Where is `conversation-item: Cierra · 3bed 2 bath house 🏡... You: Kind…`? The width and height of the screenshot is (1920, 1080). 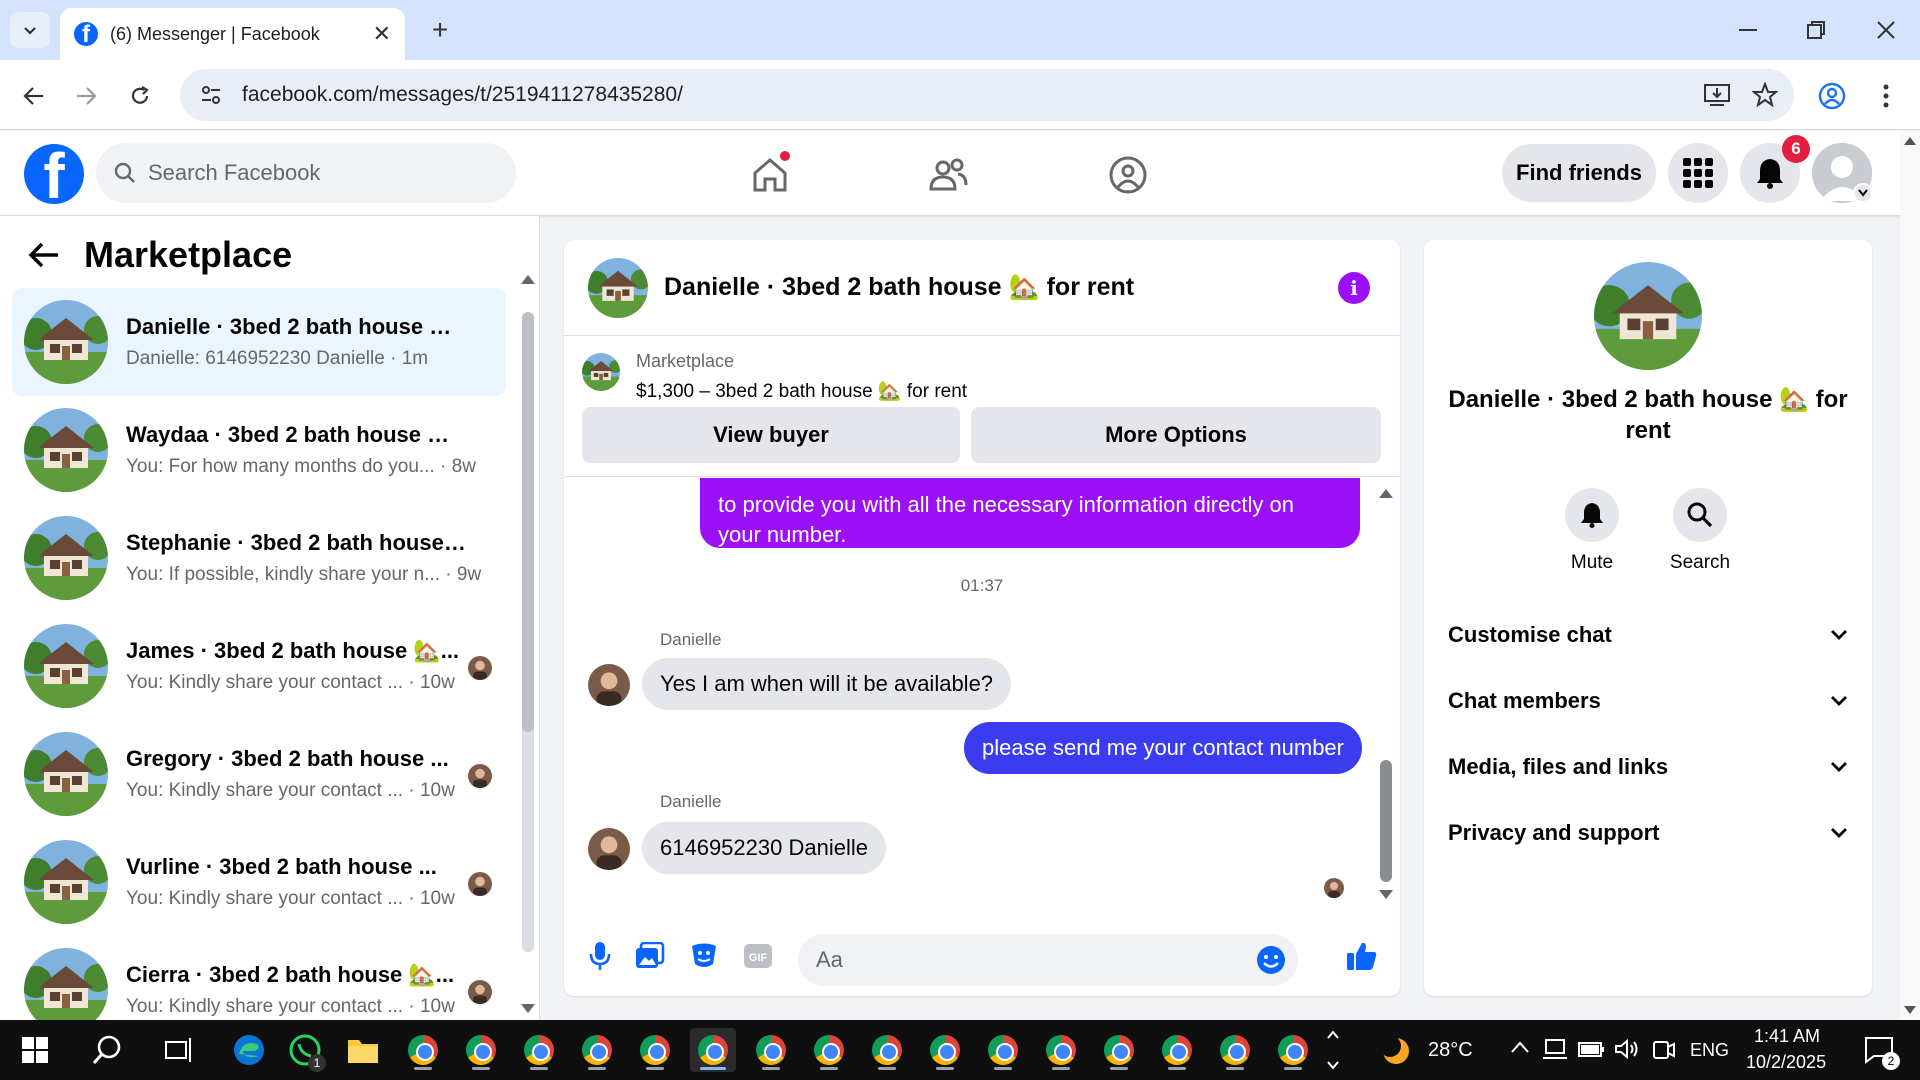 conversation-item: Cierra · 3bed 2 bath house 🏡... You: Kind… is located at coordinates (259, 978).